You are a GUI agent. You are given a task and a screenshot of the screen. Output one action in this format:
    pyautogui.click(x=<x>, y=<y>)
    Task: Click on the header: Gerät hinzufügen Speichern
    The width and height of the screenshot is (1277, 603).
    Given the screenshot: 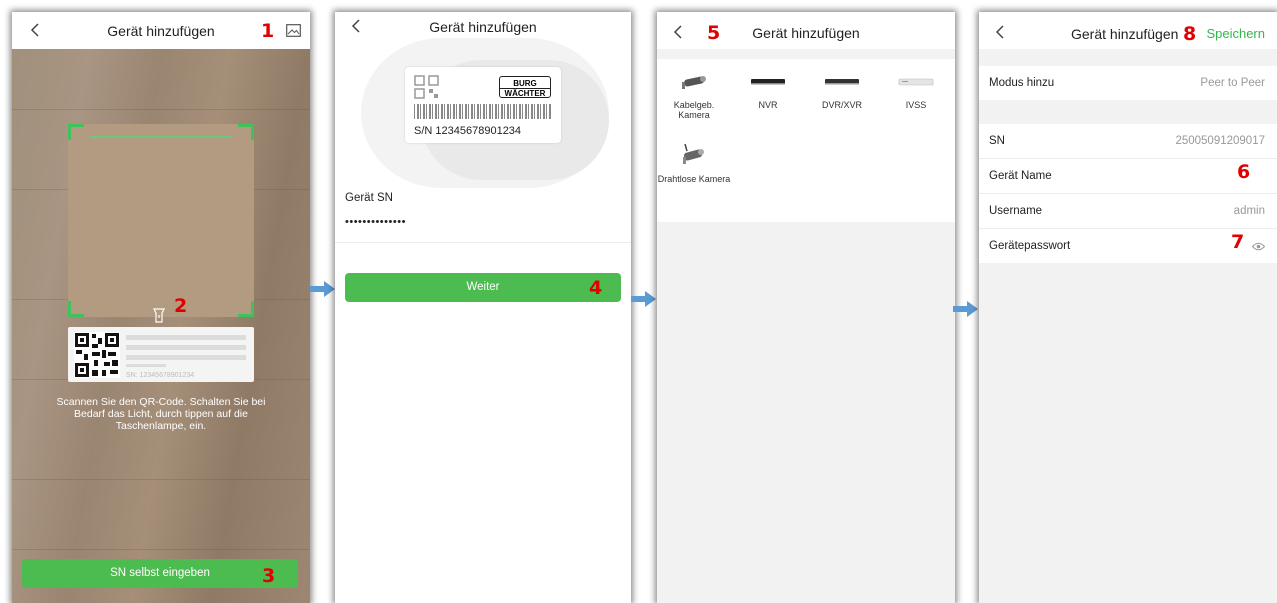 What is the action you would take?
    pyautogui.click(x=1128, y=30)
    